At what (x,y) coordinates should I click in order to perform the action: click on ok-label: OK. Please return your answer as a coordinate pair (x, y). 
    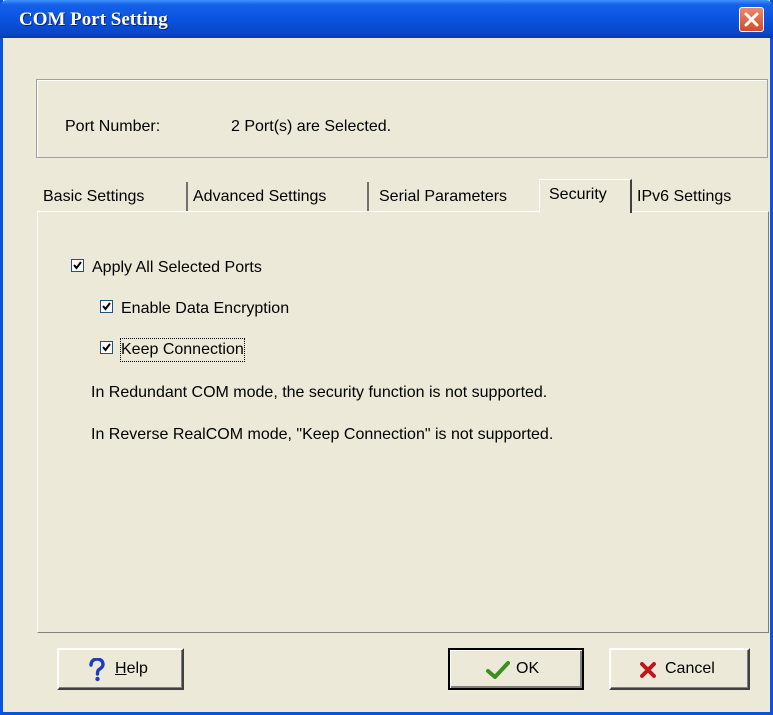
    Looking at the image, I should click on (528, 668).